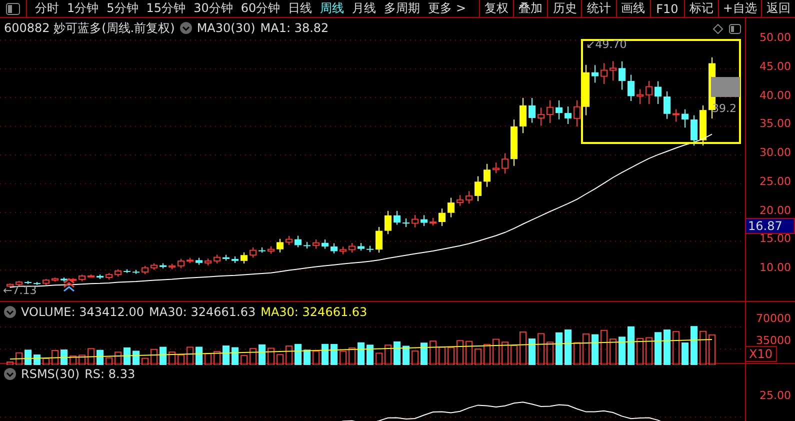  Describe the element at coordinates (122, 8) in the screenshot. I see `period-tab: 5分钟` at that location.